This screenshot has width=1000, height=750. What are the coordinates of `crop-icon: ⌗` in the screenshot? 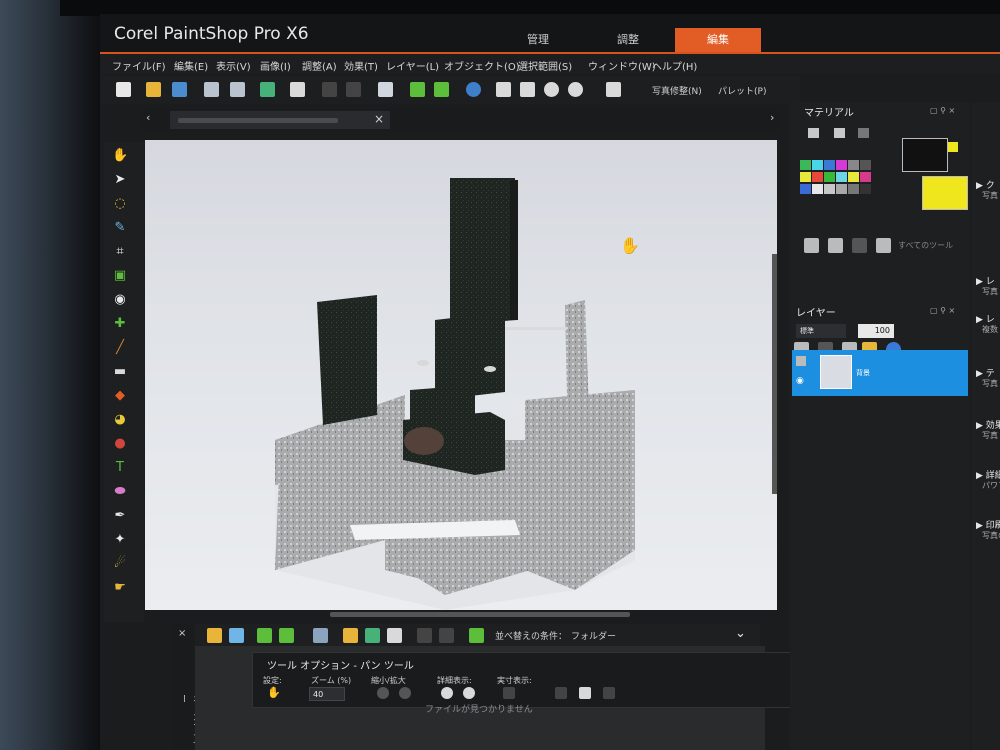 It's located at (120, 252).